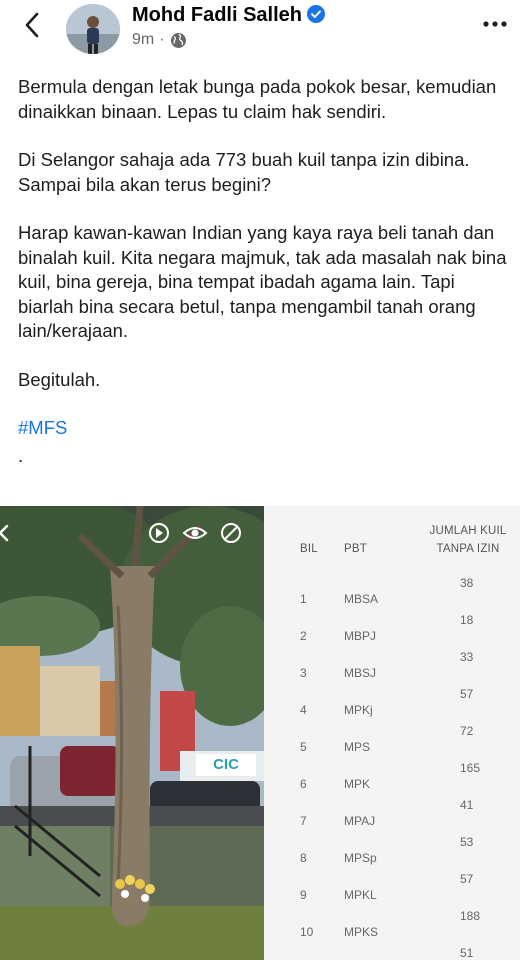 This screenshot has width=520, height=960. Describe the element at coordinates (303, 821) in the screenshot. I see `table-cell-no: 7` at that location.